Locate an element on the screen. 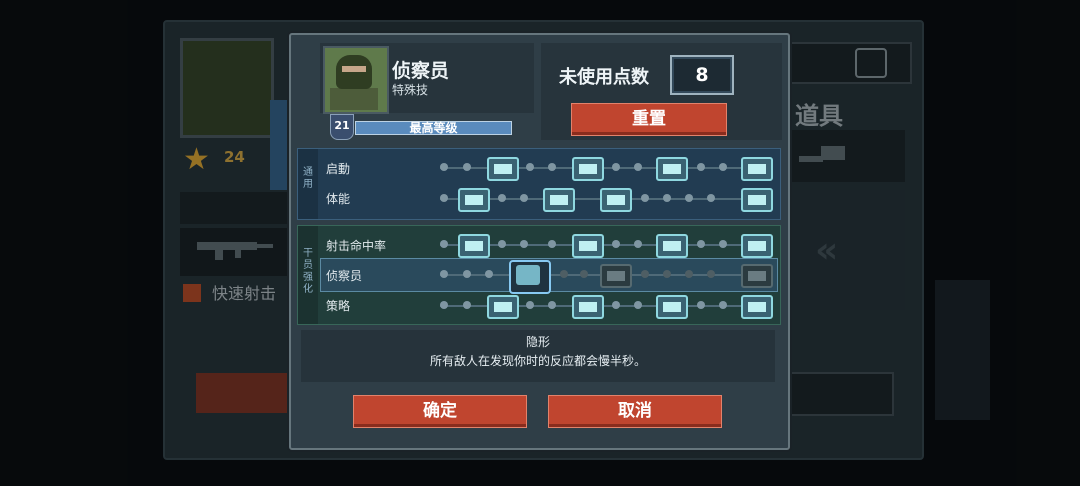  skill-title: 隐形 is located at coordinates (537, 342).